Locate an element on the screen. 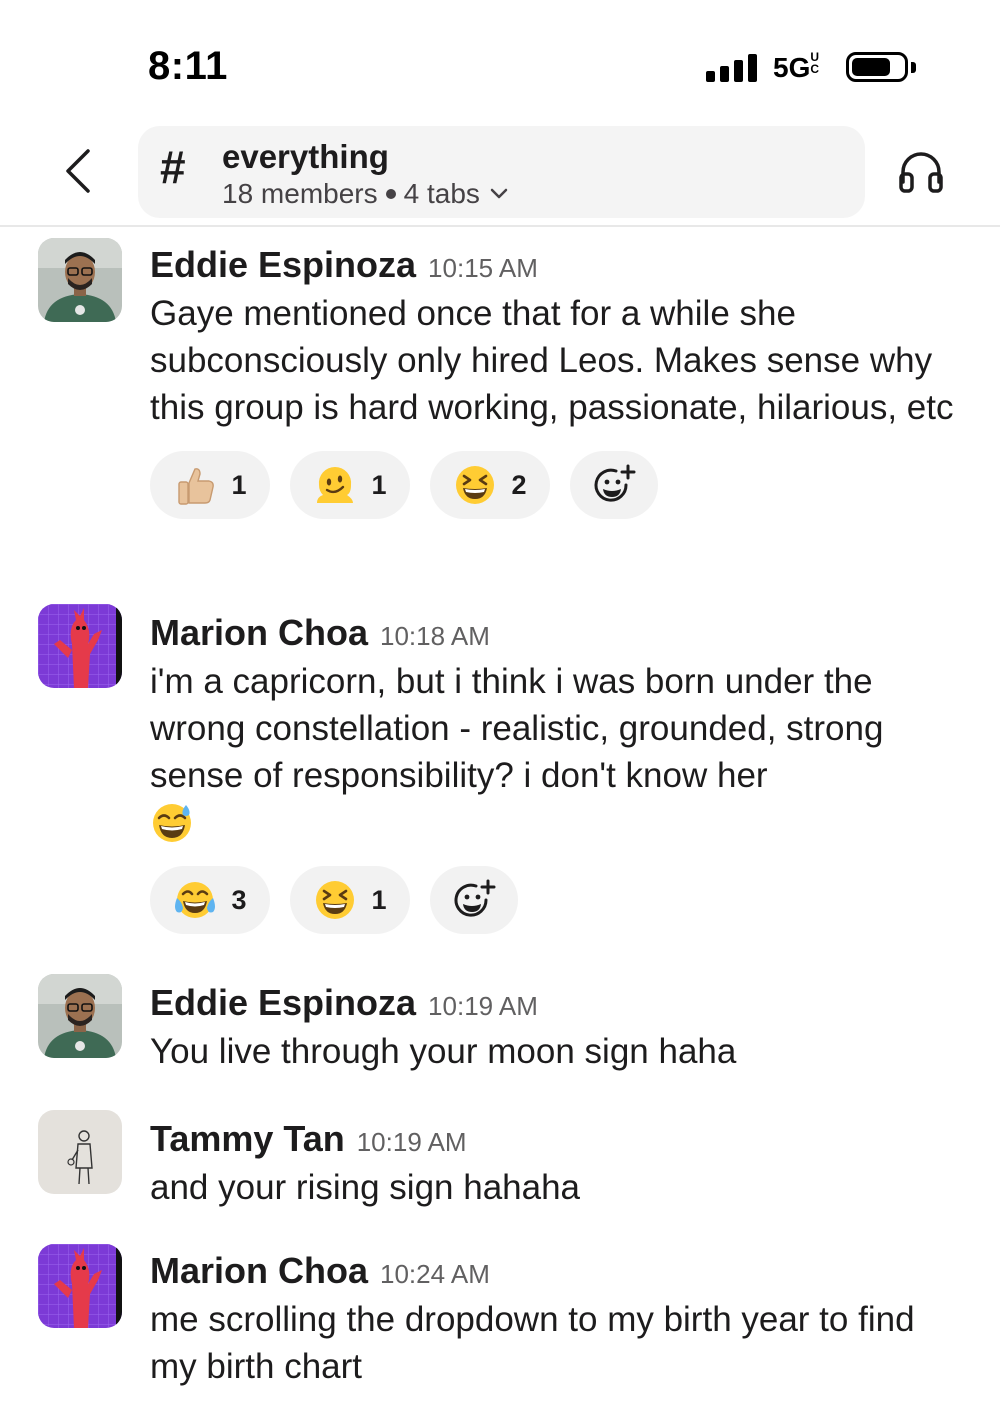 The width and height of the screenshot is (1000, 1403). back-button is located at coordinates (78, 171).